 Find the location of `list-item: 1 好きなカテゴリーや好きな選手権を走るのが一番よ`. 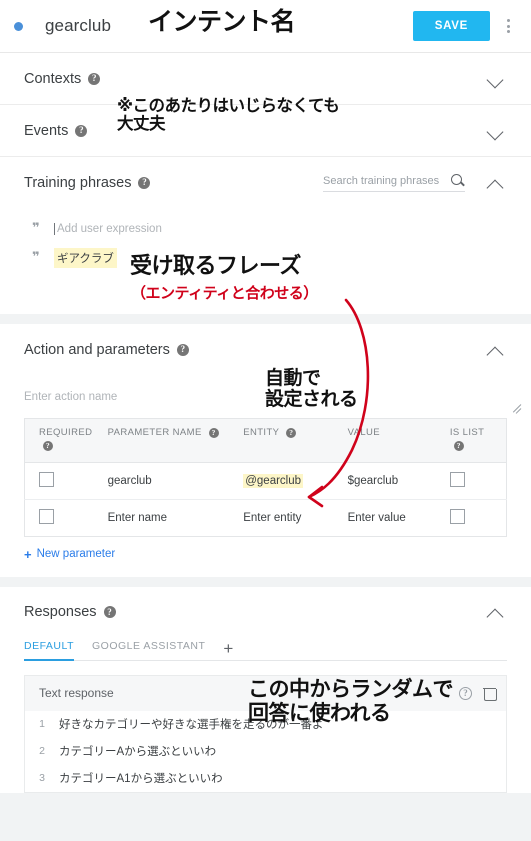

list-item: 1 好きなカテゴリーや好きな選手権を走るのが一番よ is located at coordinates (265, 724).